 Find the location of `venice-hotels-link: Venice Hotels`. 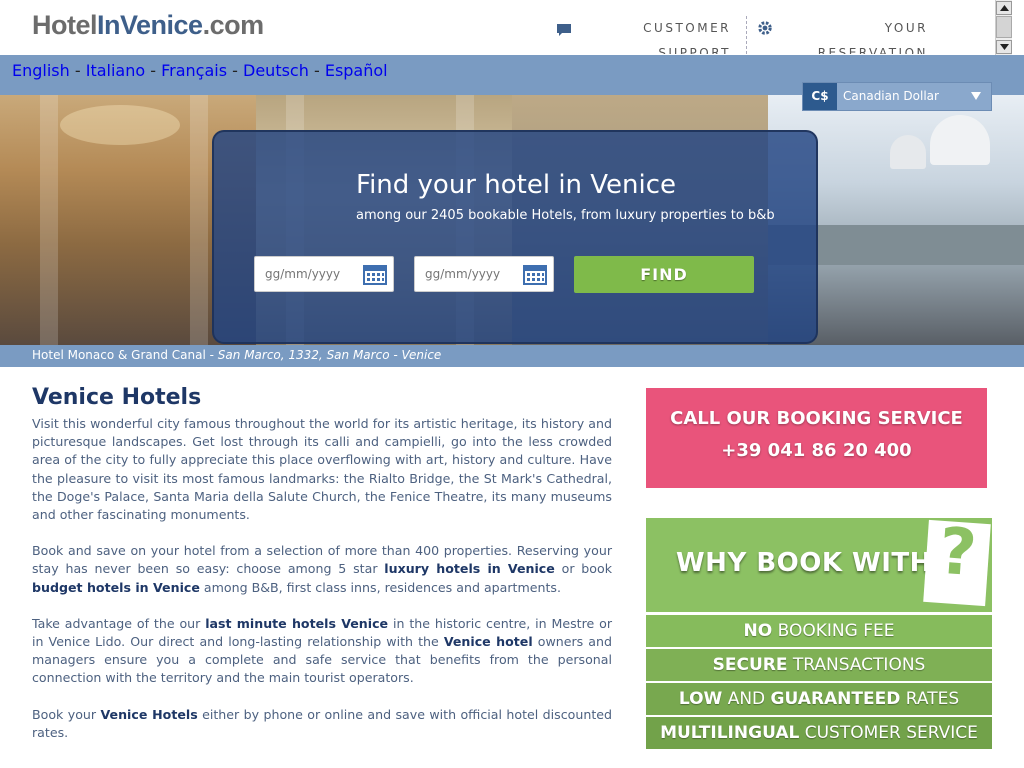

venice-hotels-link: Venice Hotels is located at coordinates (148, 714).